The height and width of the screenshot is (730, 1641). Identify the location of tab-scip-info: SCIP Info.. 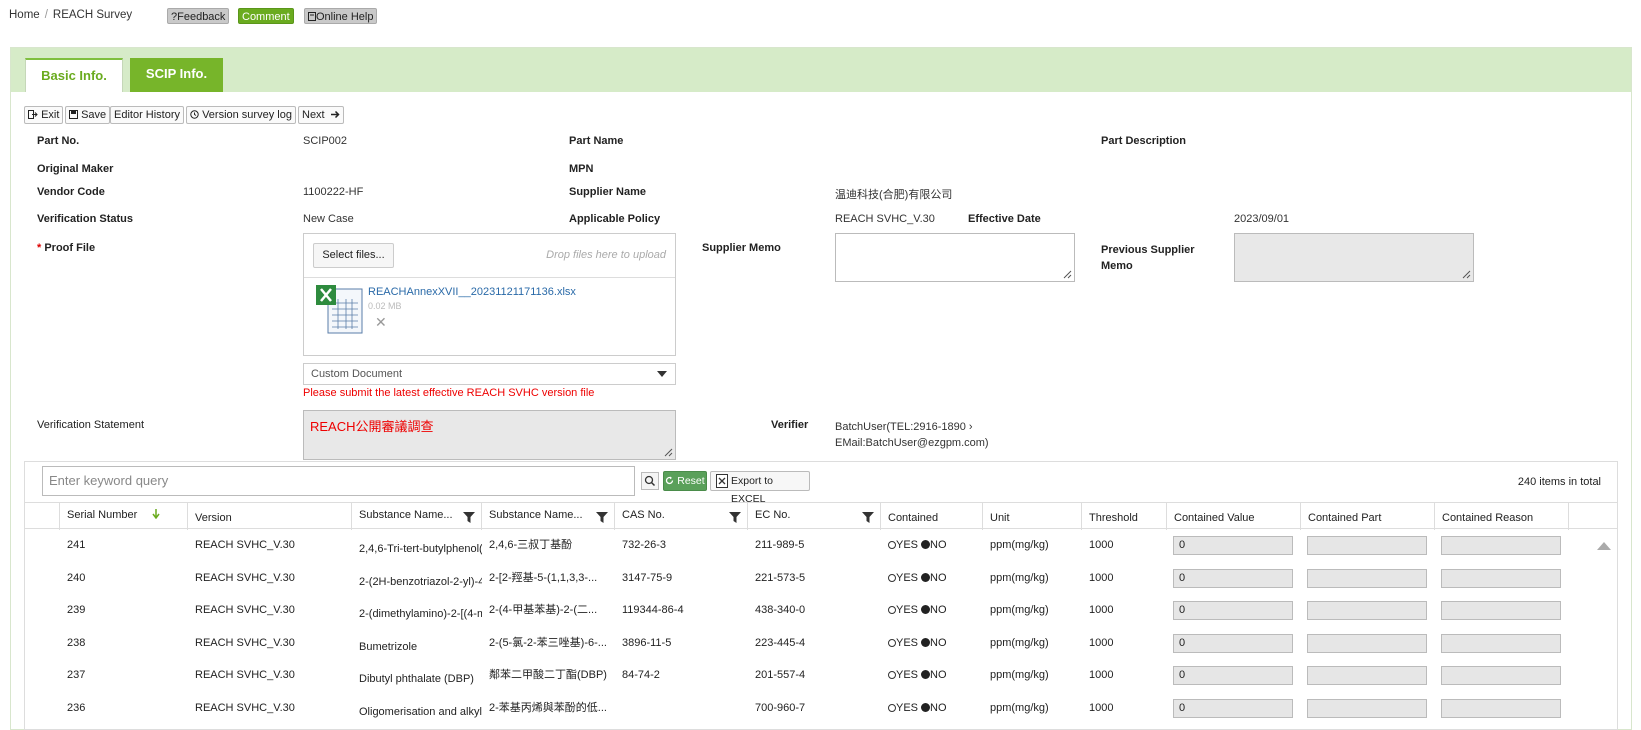
(176, 75).